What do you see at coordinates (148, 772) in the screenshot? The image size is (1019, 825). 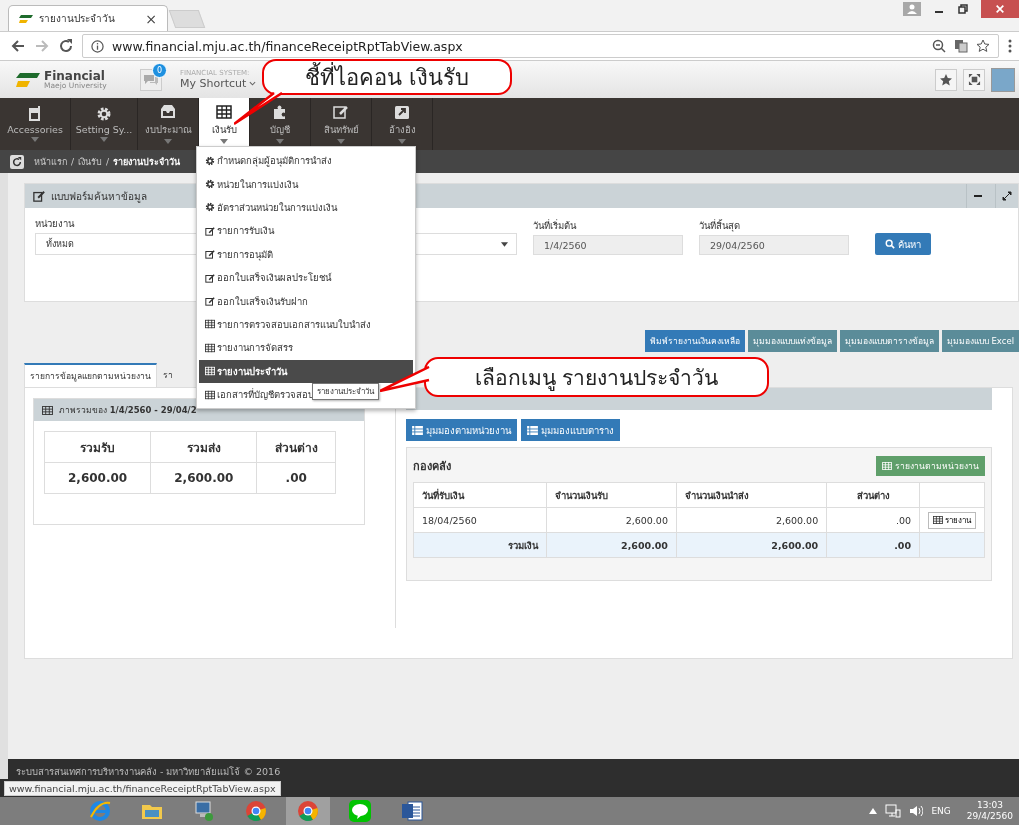 I see `footer-text: ระบบสารสนเทศการบริหารงานคลัง - มหาวิทยาลัยแม่โจ้ © 2016` at bounding box center [148, 772].